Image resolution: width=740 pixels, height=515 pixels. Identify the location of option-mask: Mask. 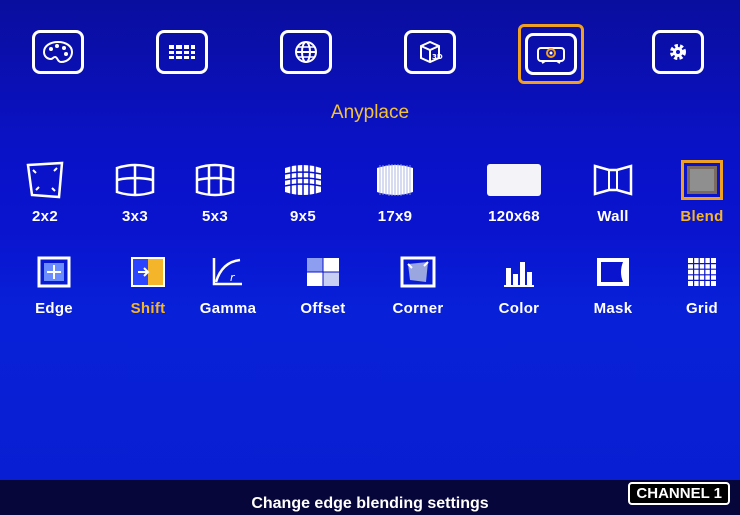
(613, 283).